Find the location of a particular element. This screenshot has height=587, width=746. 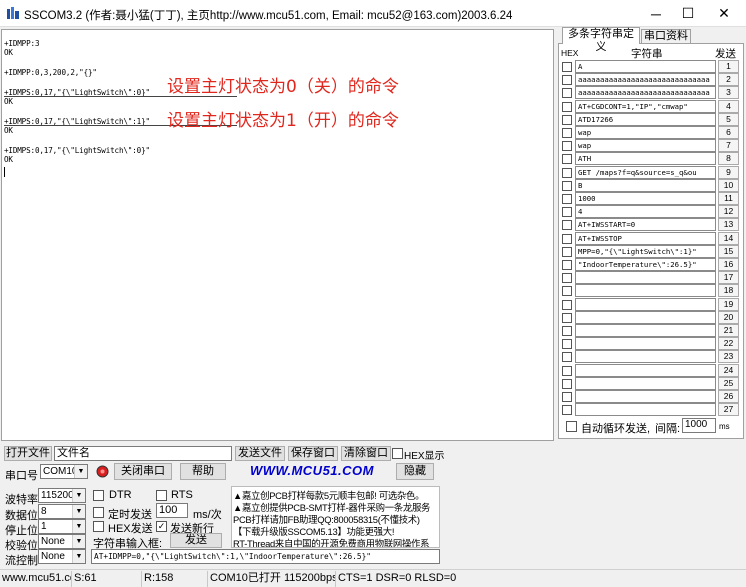

send-row-button: 6 is located at coordinates (728, 132).